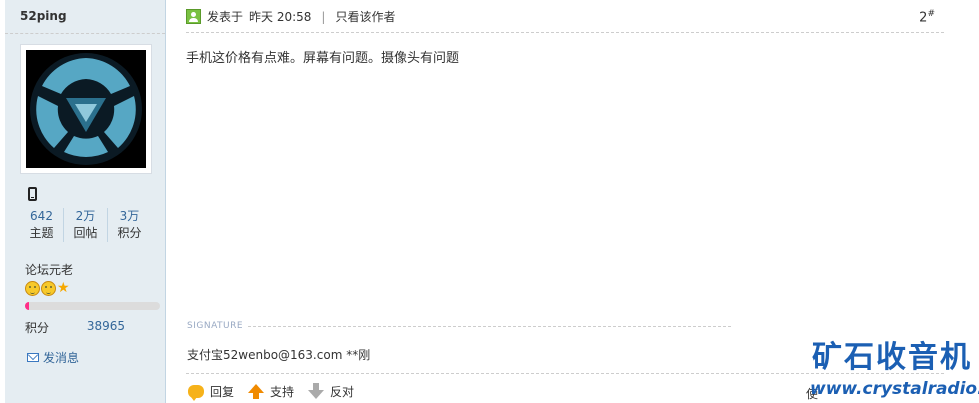 Image resolution: width=979 pixels, height=403 pixels. Describe the element at coordinates (129, 233) in the screenshot. I see `stat-label: 积分` at that location.